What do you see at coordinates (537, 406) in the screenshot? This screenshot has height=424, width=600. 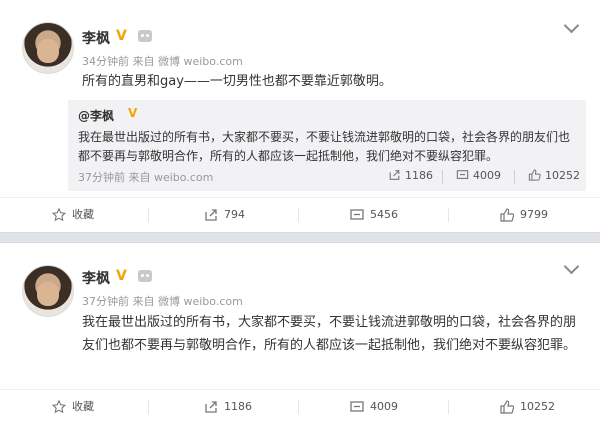 I see `like-count: 10252` at bounding box center [537, 406].